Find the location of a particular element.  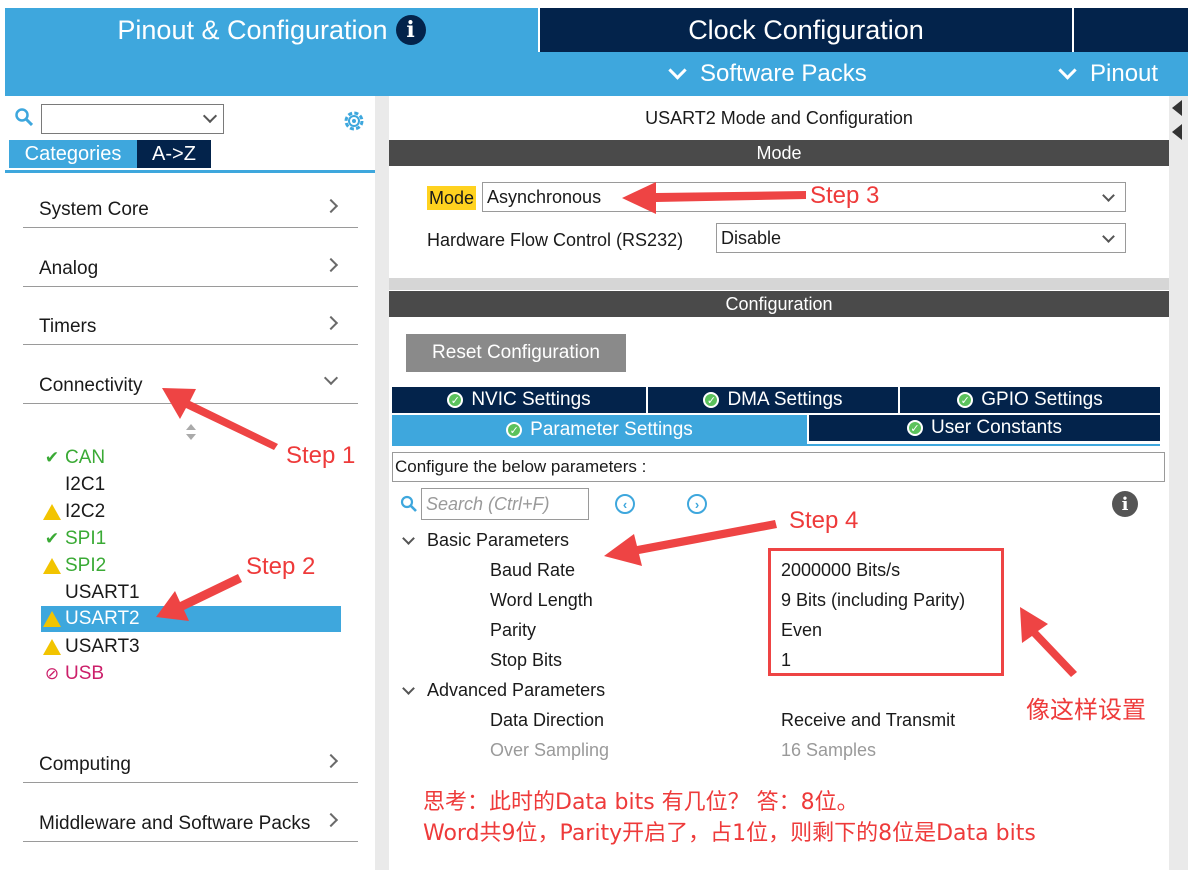

peripheral-item: USART1 is located at coordinates (191, 593).